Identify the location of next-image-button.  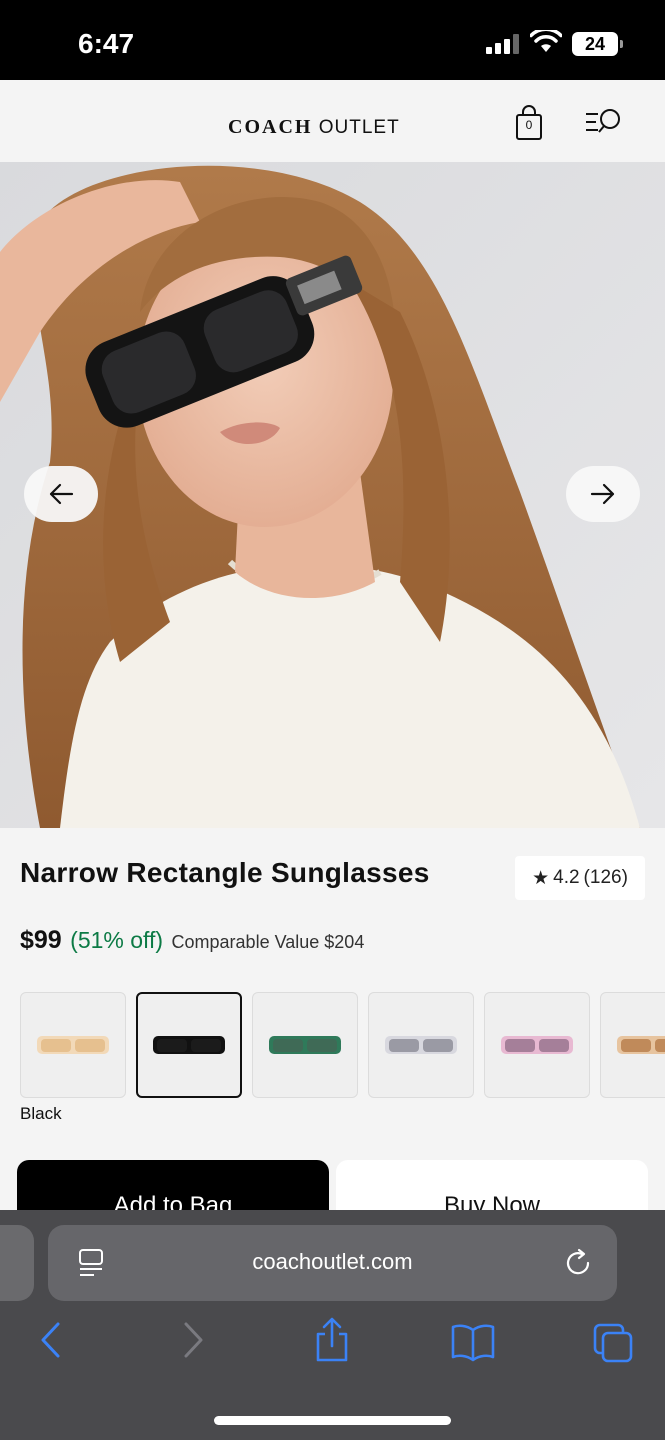
(603, 494).